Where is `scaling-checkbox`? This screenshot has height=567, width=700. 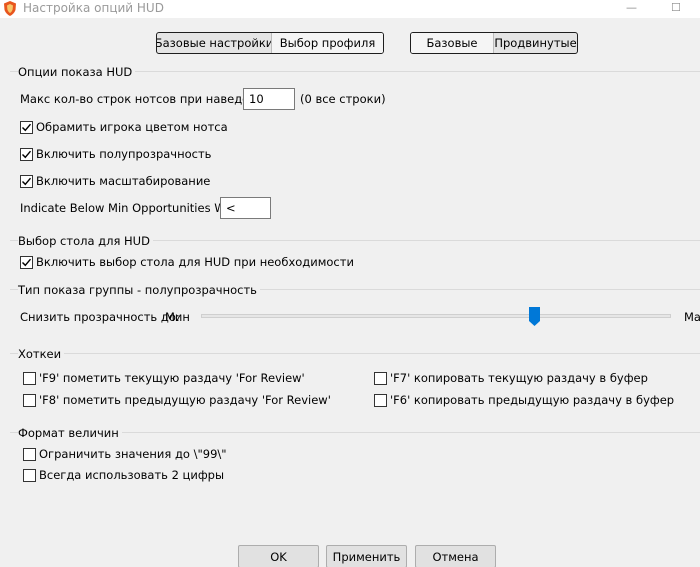 scaling-checkbox is located at coordinates (26, 181).